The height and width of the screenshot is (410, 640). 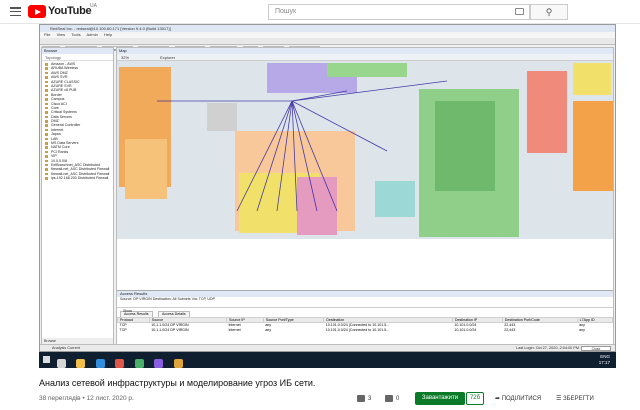 I want to click on table-cell: Internet, so click(x=234, y=330).